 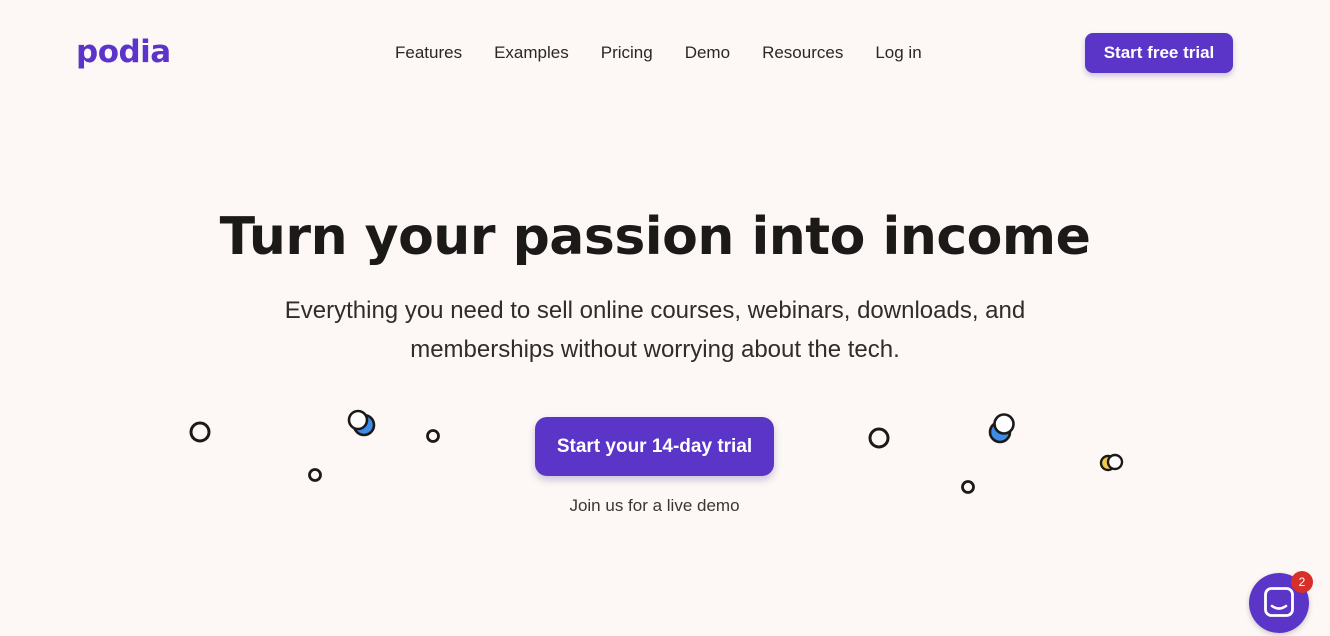 What do you see at coordinates (654, 446) in the screenshot?
I see `start-14-day-trial-button: Start your 14-day trial` at bounding box center [654, 446].